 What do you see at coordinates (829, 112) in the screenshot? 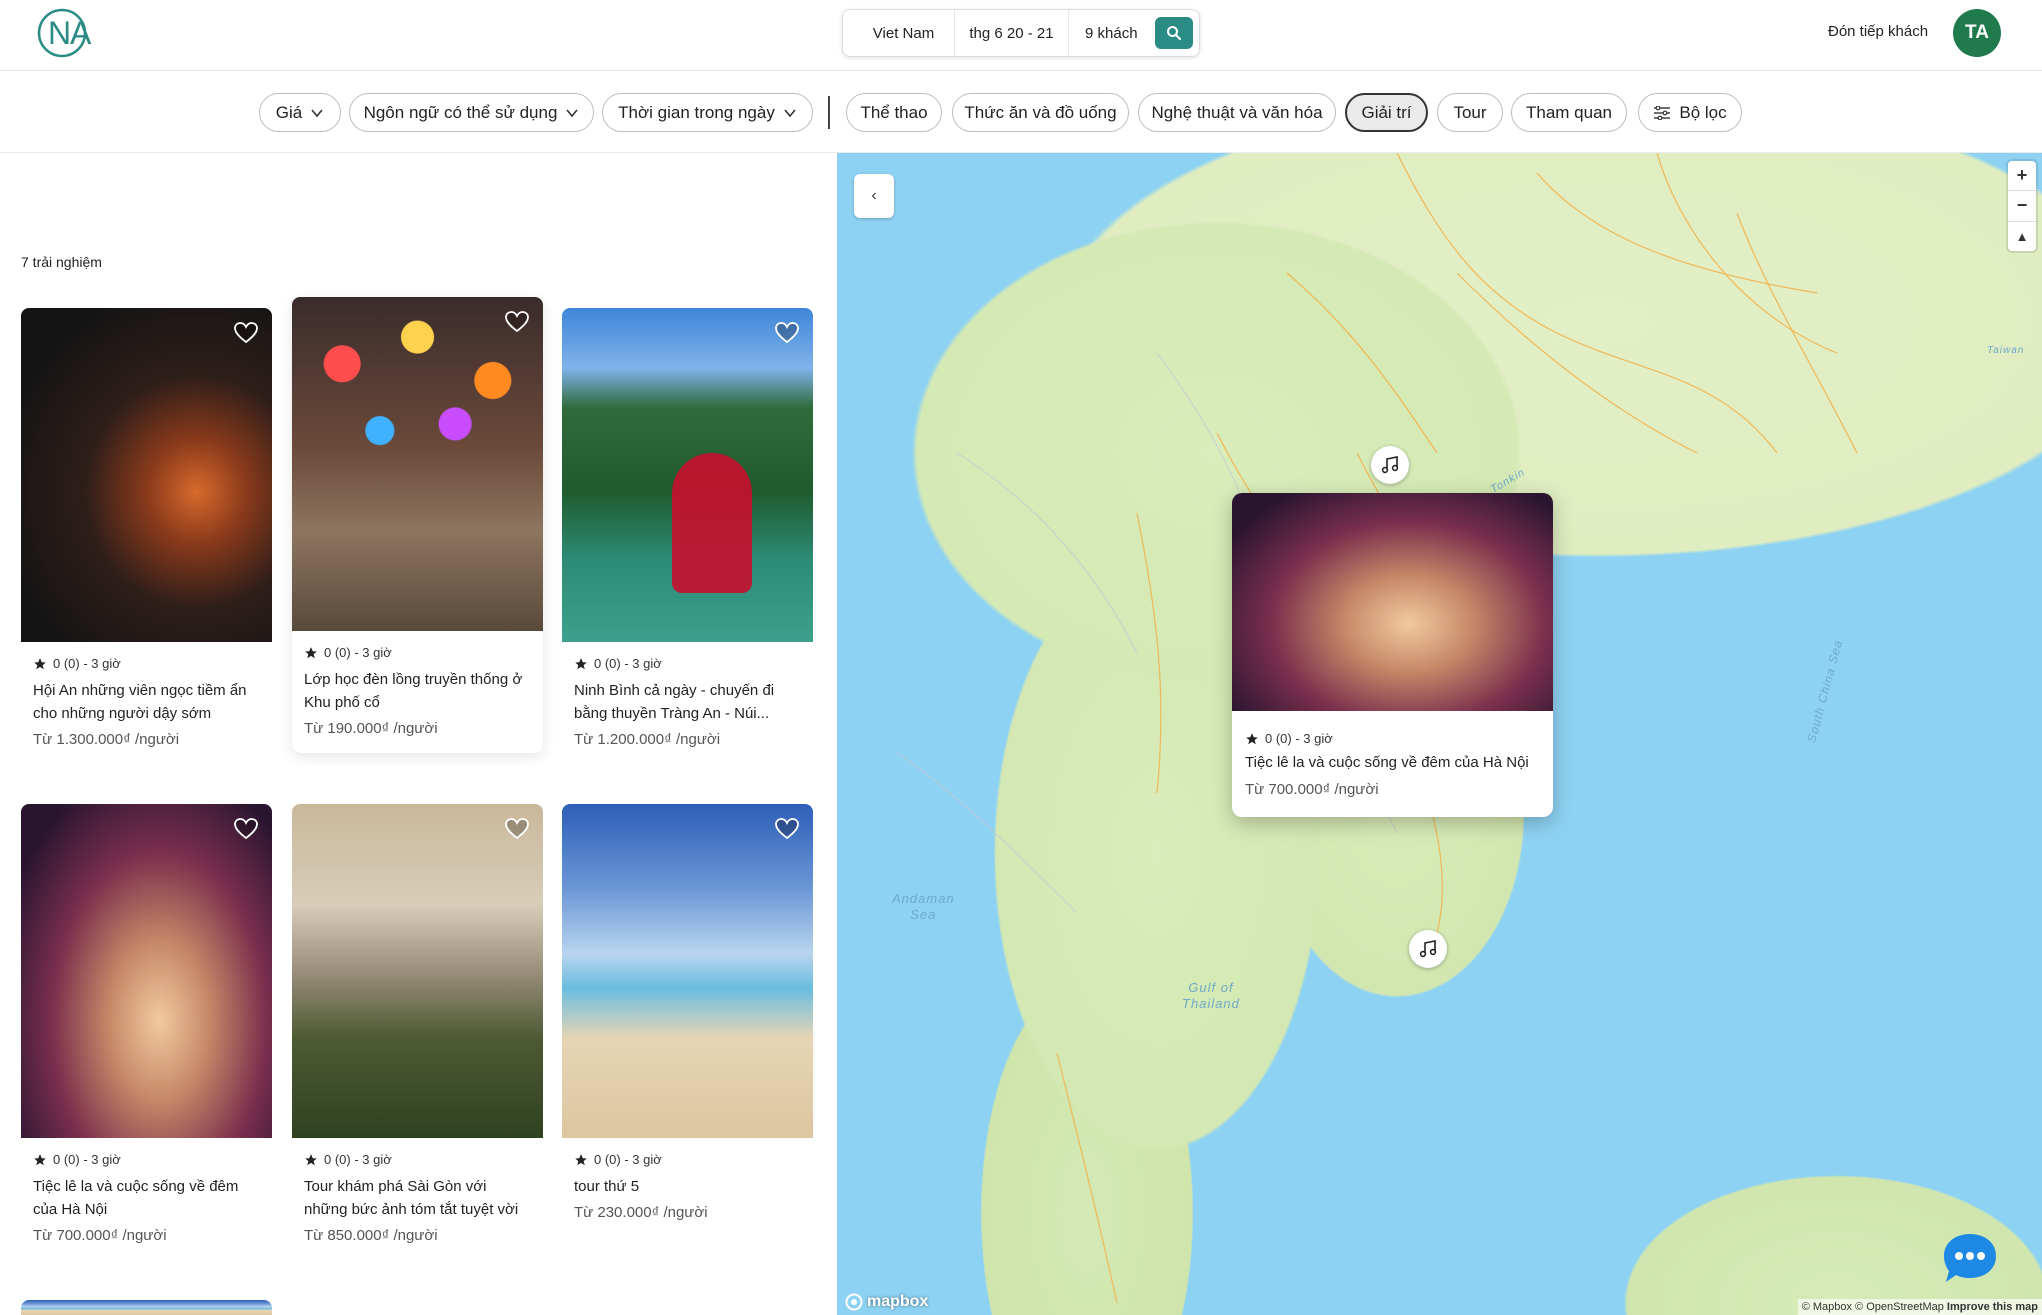
I see `filter-divider` at bounding box center [829, 112].